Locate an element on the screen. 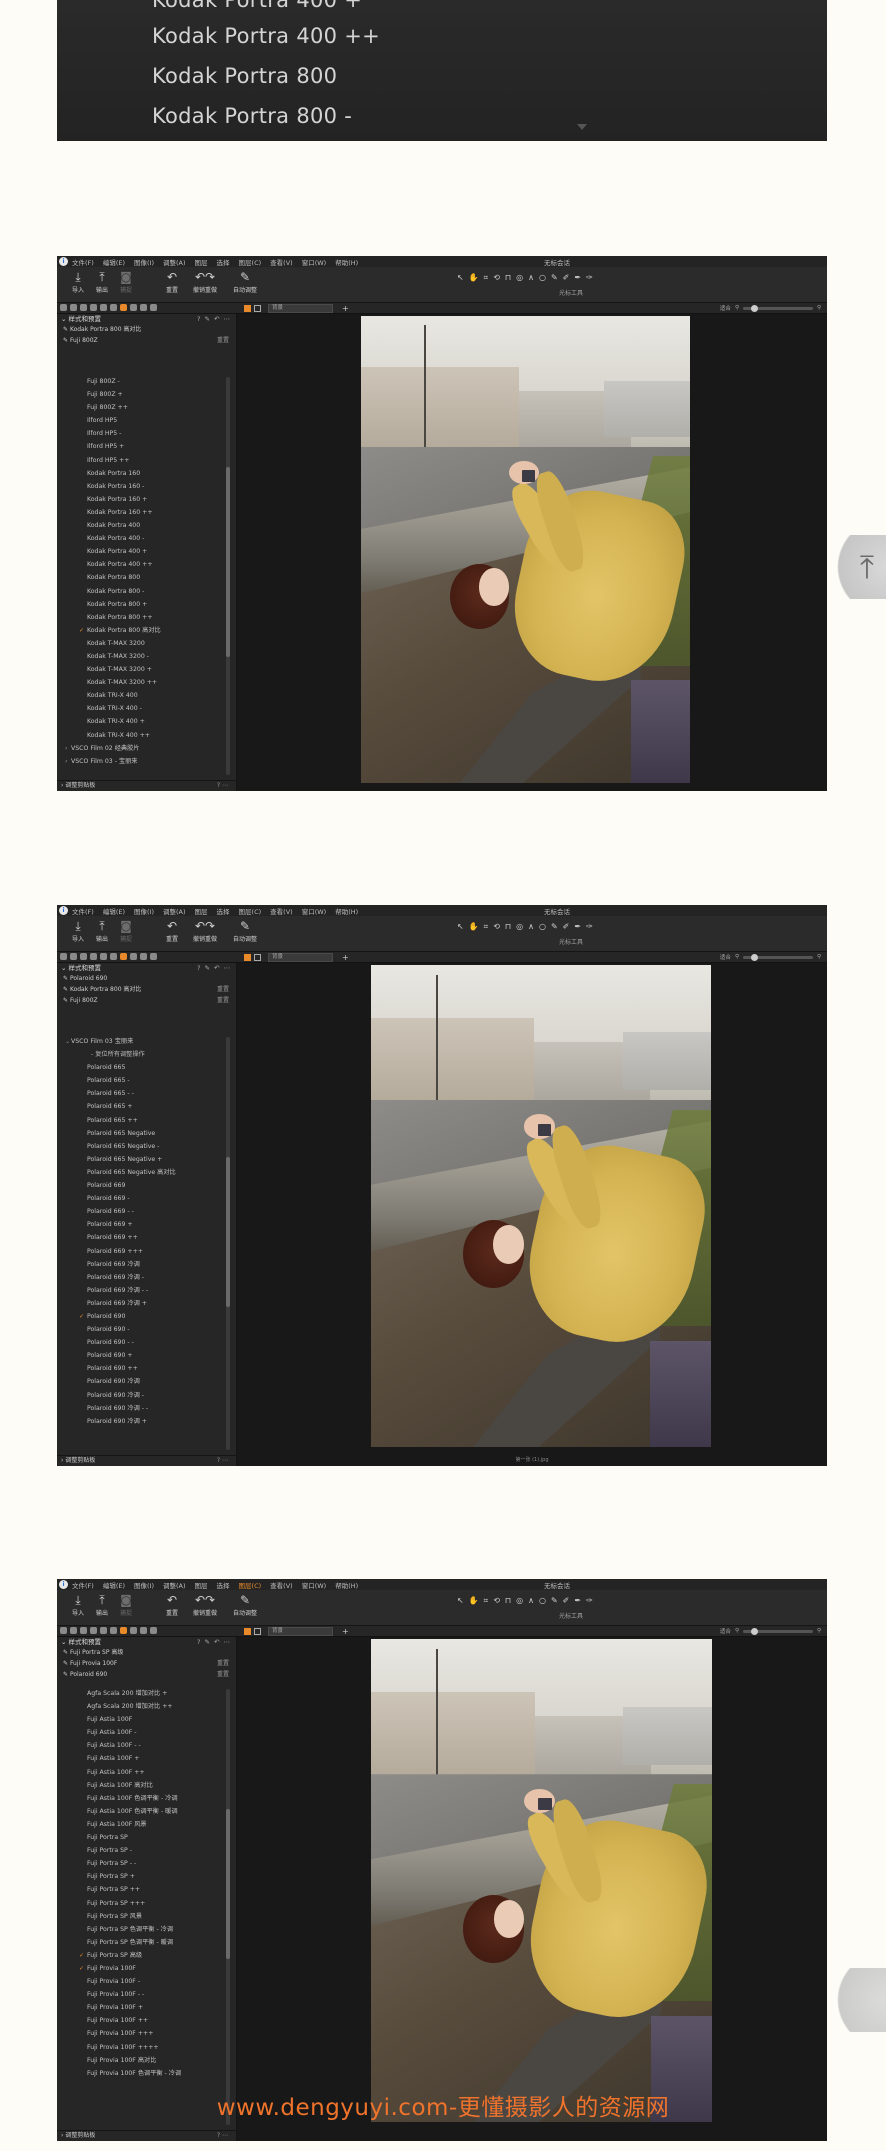 The height and width of the screenshot is (2151, 886). style-item: Polaroid 669 - - is located at coordinates (146, 1211).